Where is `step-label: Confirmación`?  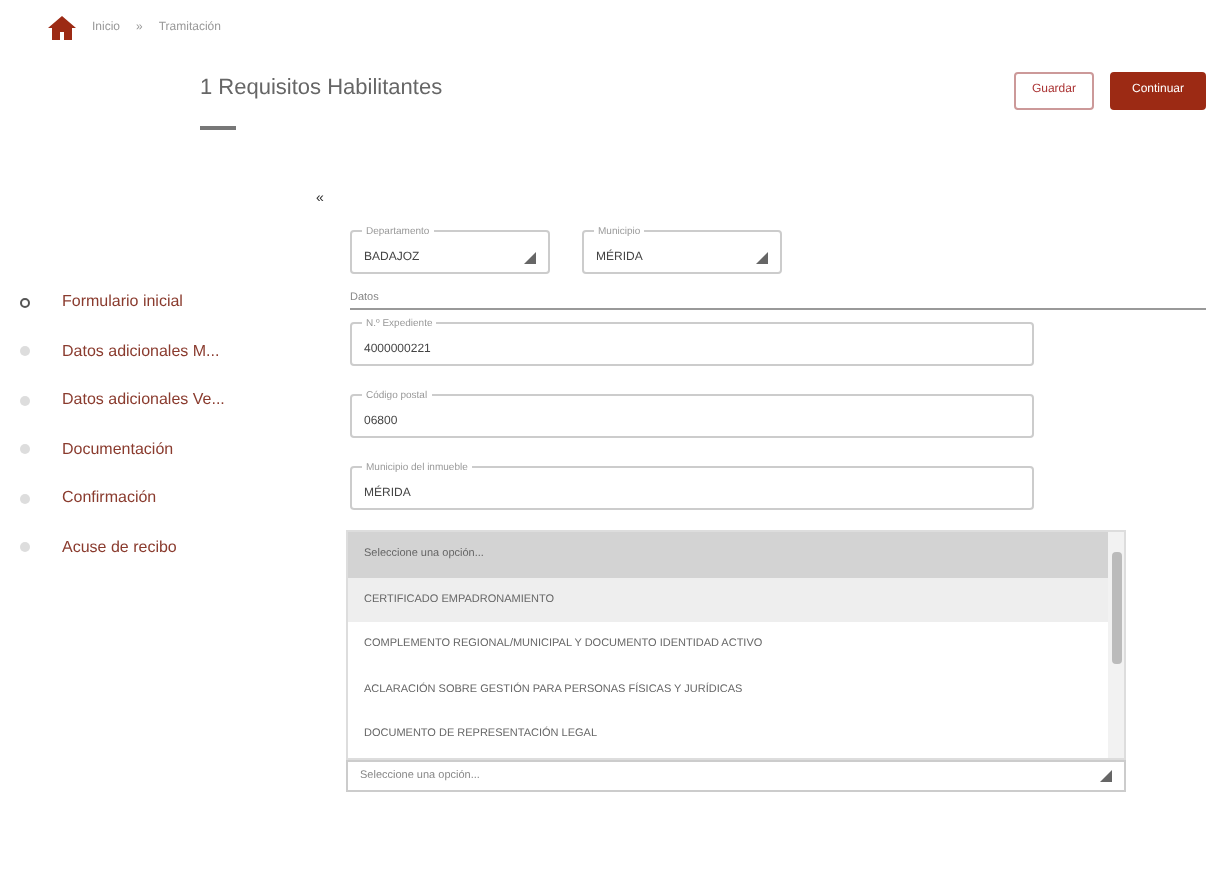
step-label: Confirmación is located at coordinates (109, 498).